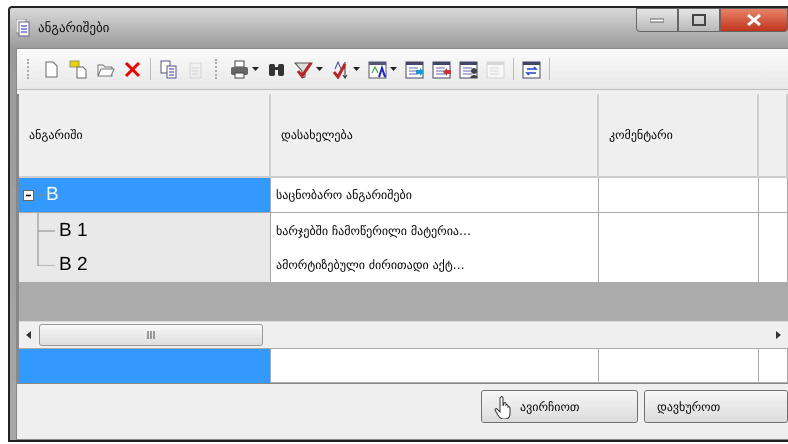  I want to click on minimize-button, so click(657, 20).